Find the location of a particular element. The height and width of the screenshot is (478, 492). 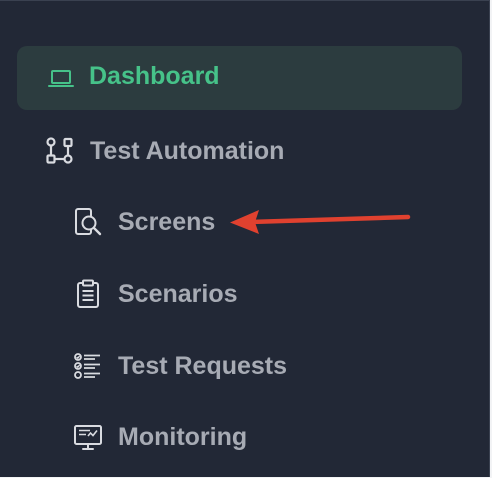

sidebar-item-label: Test Automation is located at coordinates (187, 150).